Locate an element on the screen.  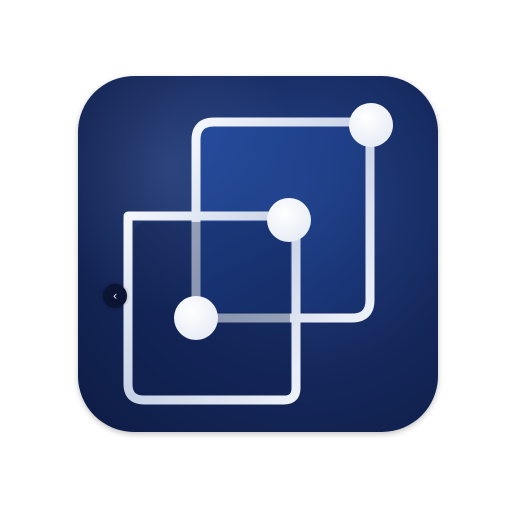
node-bottom-left is located at coordinates (196, 318).